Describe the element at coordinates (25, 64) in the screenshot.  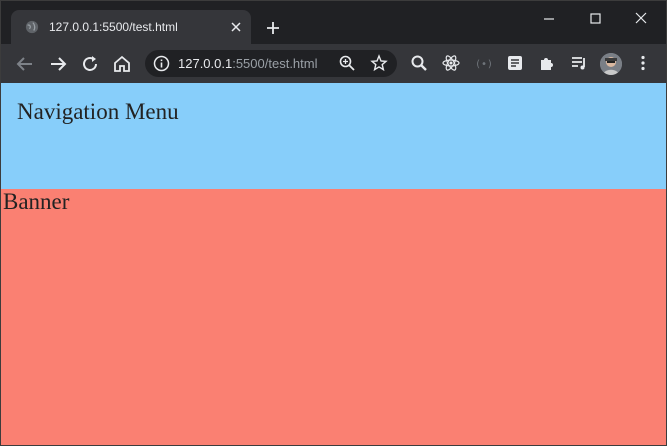
I see `back-arrow-icon` at that location.